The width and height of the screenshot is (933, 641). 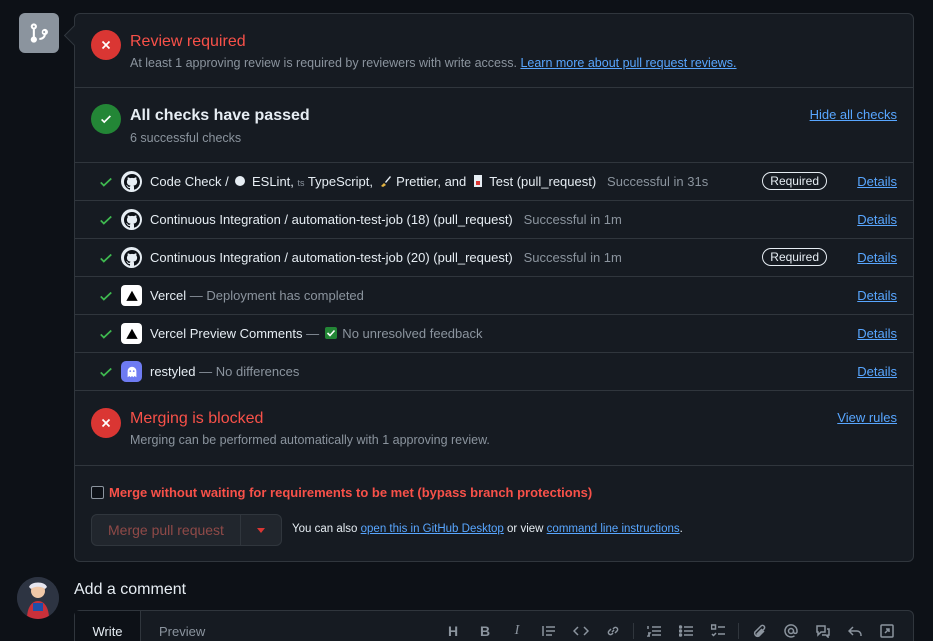 What do you see at coordinates (718, 631) in the screenshot?
I see `task-list-icon` at bounding box center [718, 631].